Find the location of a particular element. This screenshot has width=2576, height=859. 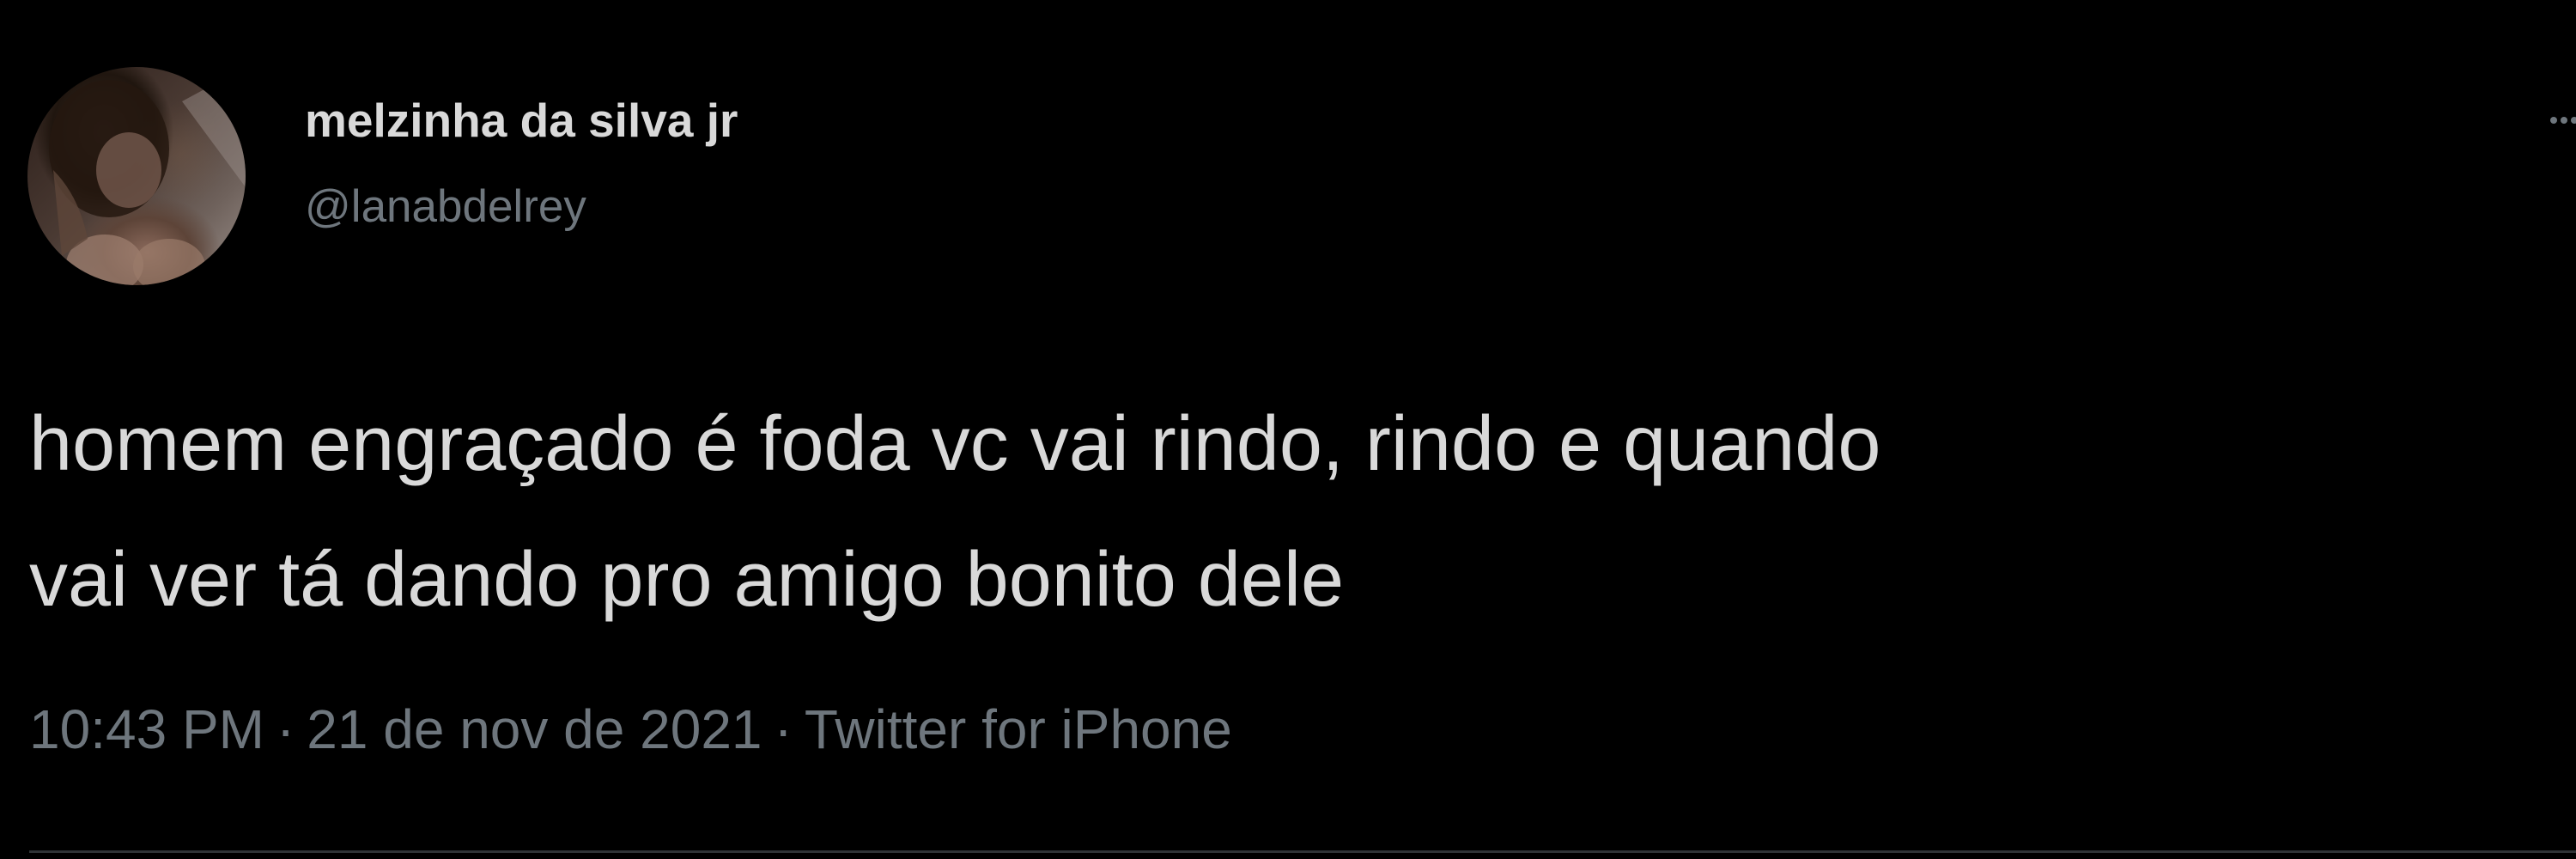

avatar-image is located at coordinates (148, 176).